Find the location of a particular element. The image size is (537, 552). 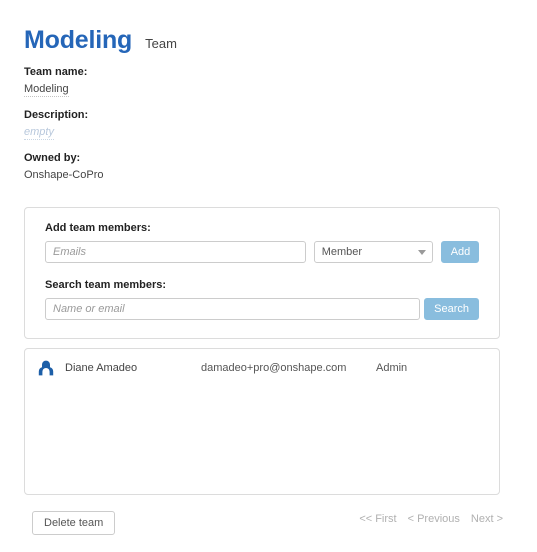

member-name: Diane Amadeo is located at coordinates (101, 368).